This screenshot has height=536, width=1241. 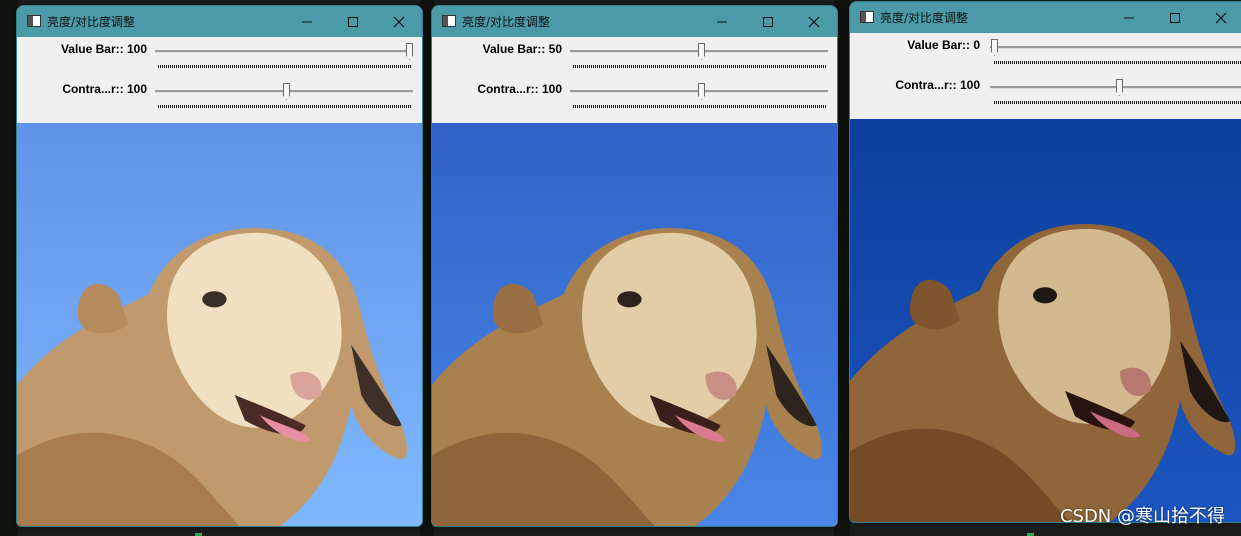 What do you see at coordinates (1045, 76) in the screenshot?
I see `trackbar-panel: Value Bar:: 0 Contra...r:: 100` at bounding box center [1045, 76].